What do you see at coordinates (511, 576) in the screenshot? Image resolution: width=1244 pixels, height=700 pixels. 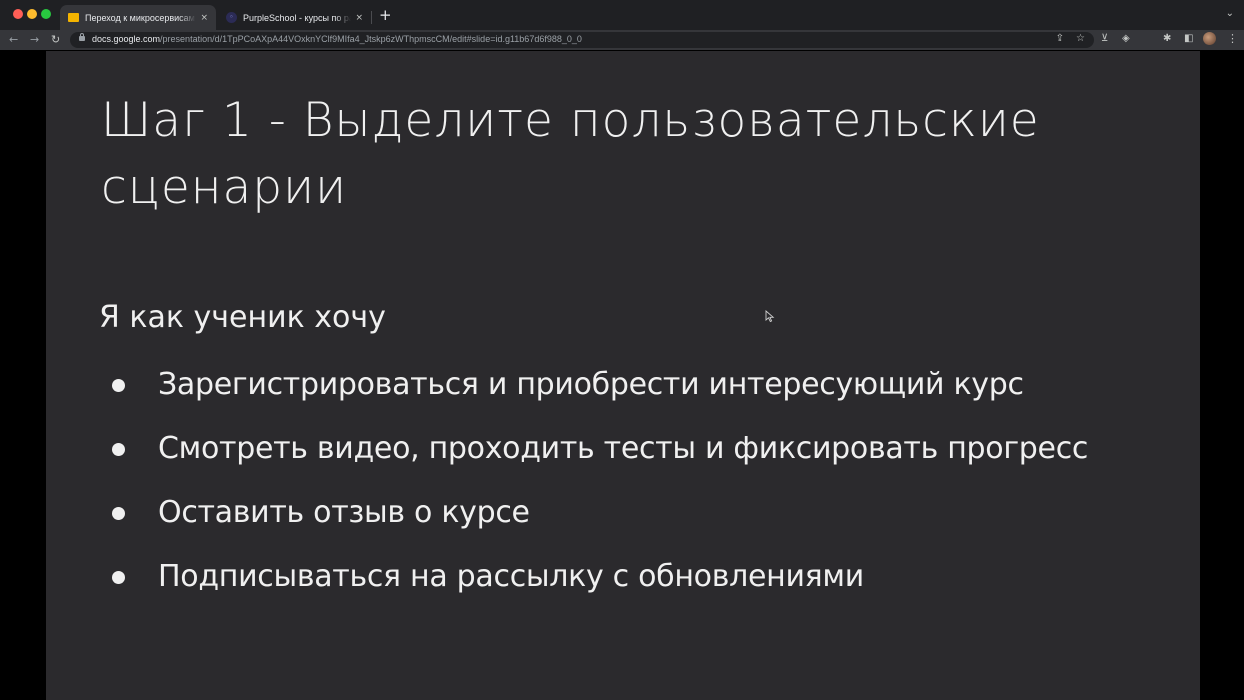 I see `bullet-text: Подписываться на рассылку с обновлениями` at bounding box center [511, 576].